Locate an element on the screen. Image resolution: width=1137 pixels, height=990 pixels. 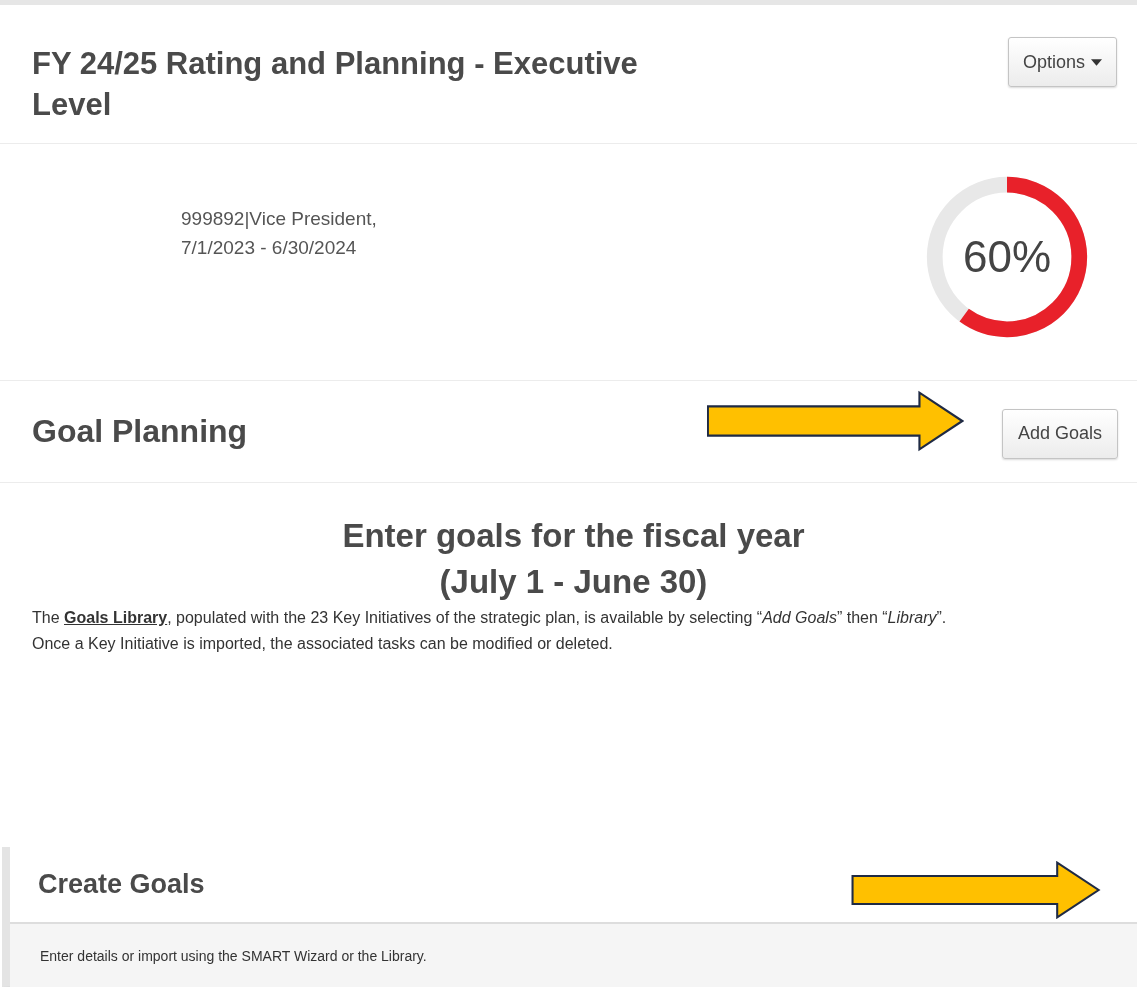
instructions-heading: Enter goals for the fiscal year (July 1 - June 30) is located at coordinates (573, 559).